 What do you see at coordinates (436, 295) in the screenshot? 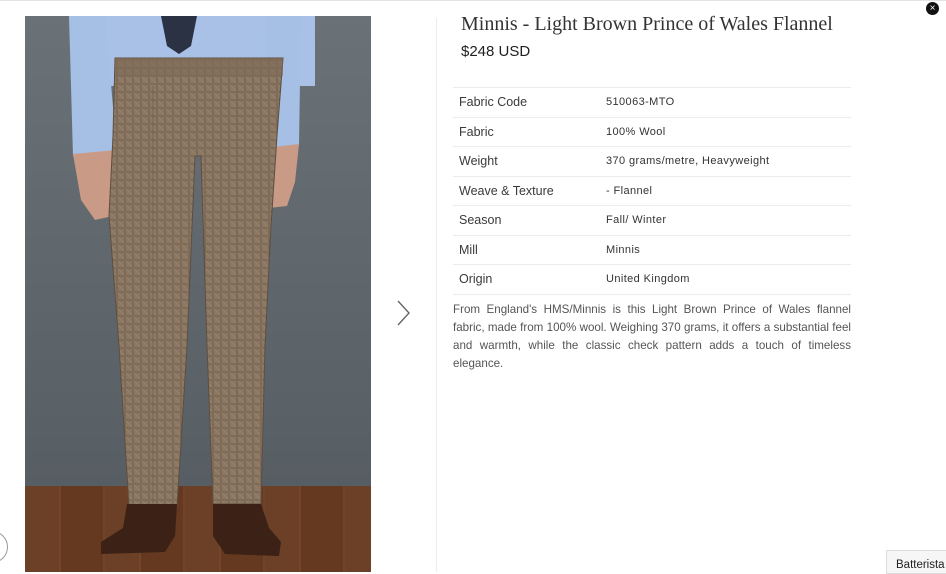
I see `divider` at bounding box center [436, 295].